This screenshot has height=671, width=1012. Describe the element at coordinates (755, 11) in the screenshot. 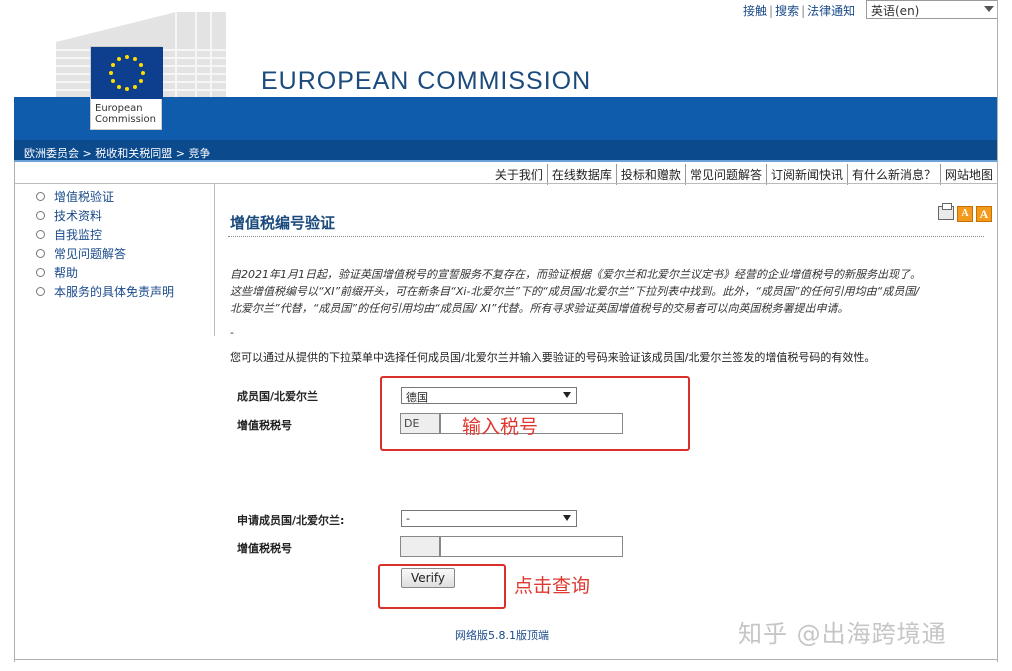

I see `contact-link: 接触` at that location.